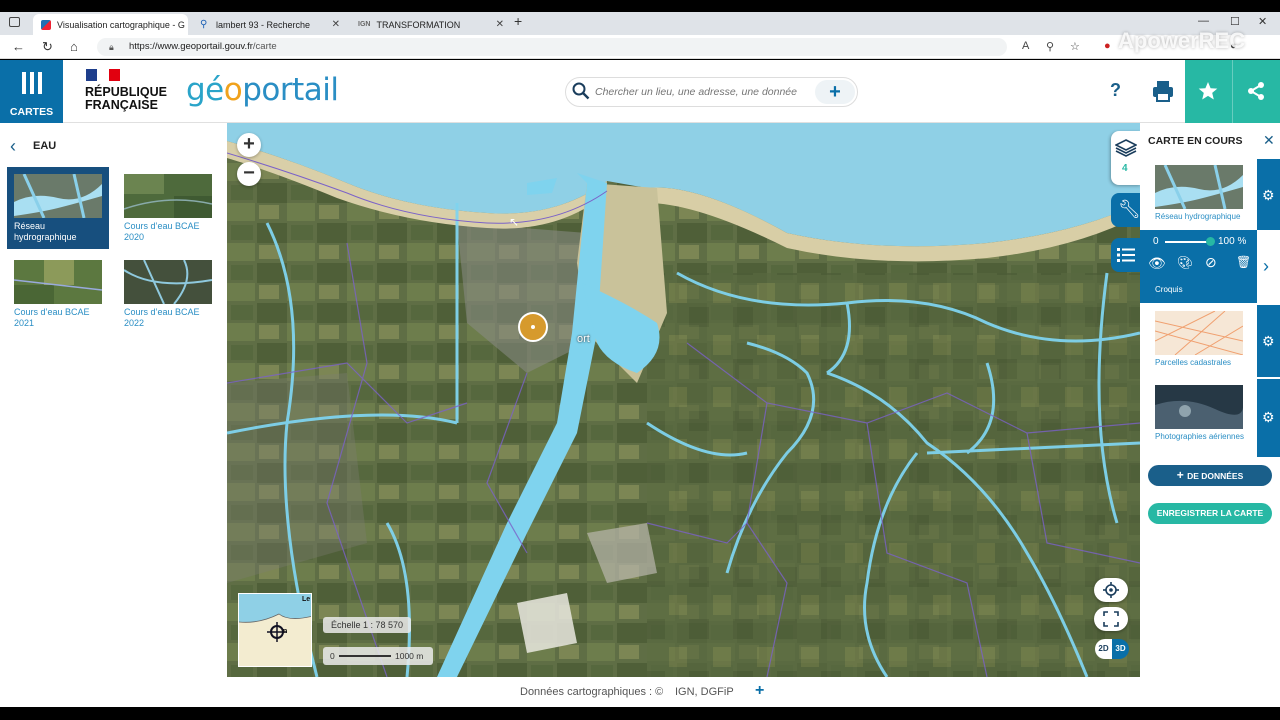 The height and width of the screenshot is (720, 1280). I want to click on opacity-slider, so click(1187, 242).